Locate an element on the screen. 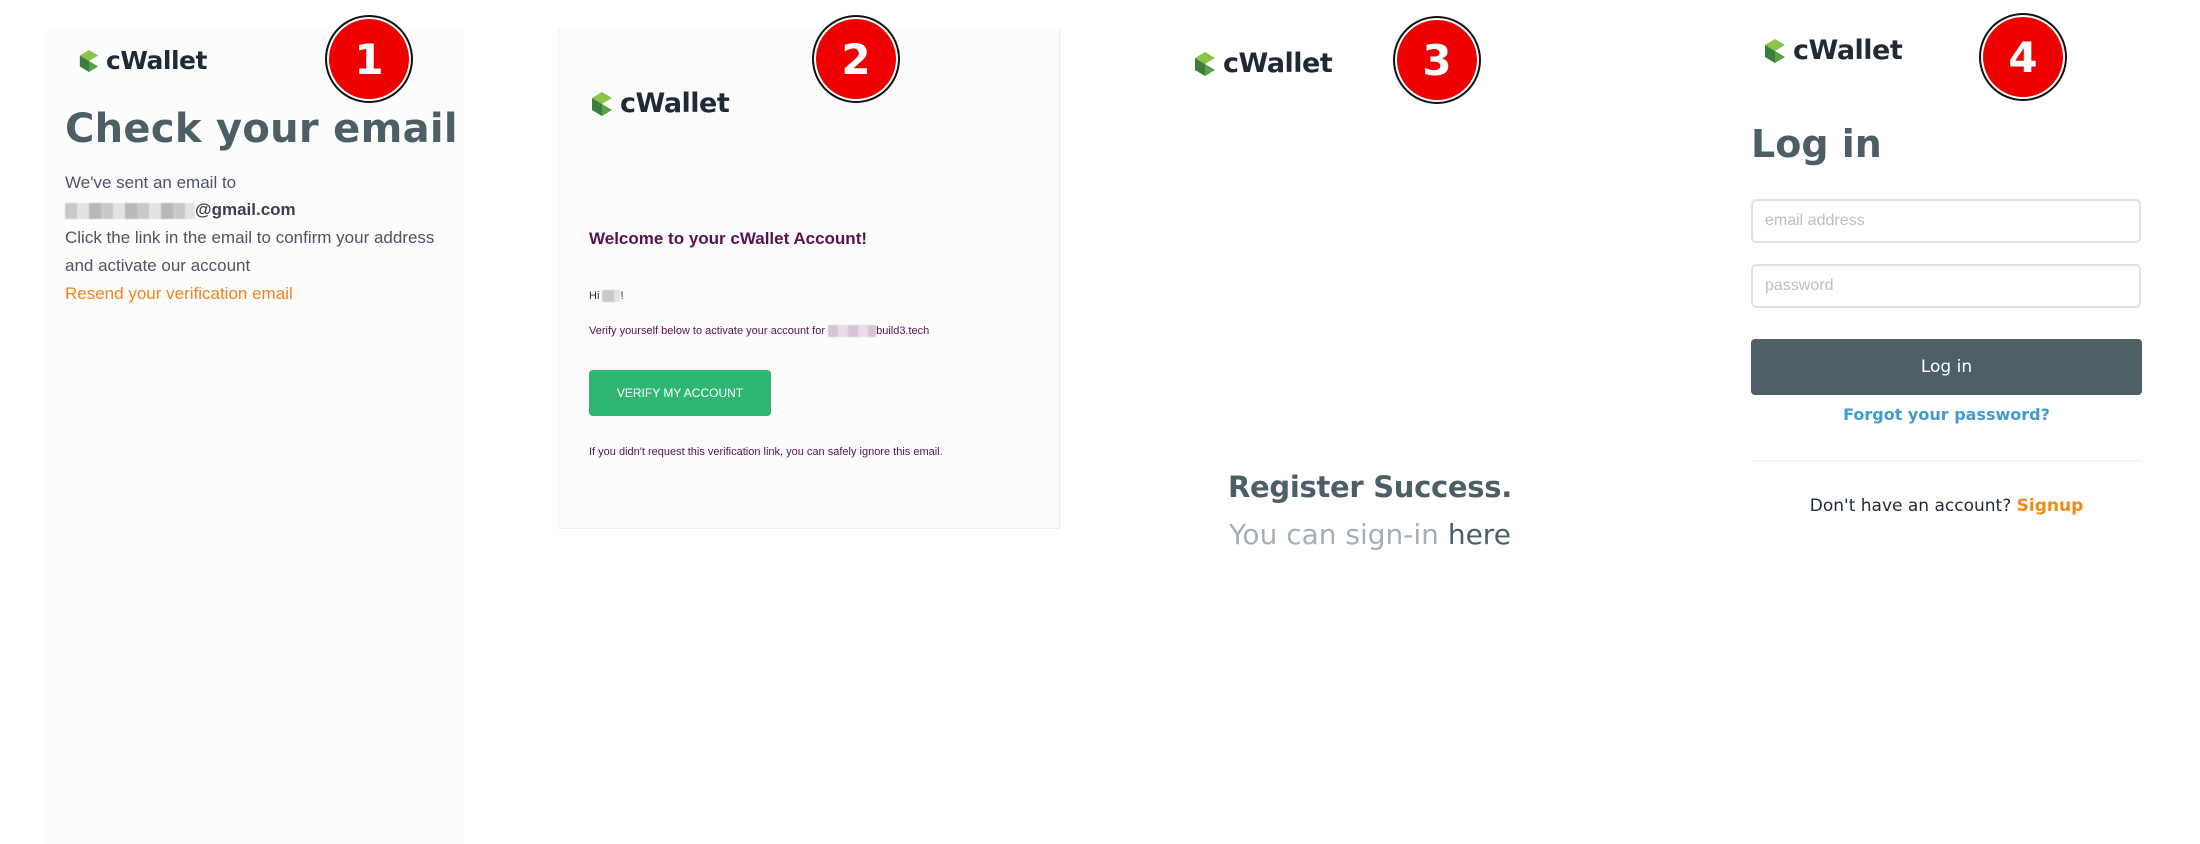 This screenshot has height=844, width=2200. forgot-password-link: Forgot your password? is located at coordinates (1946, 414).